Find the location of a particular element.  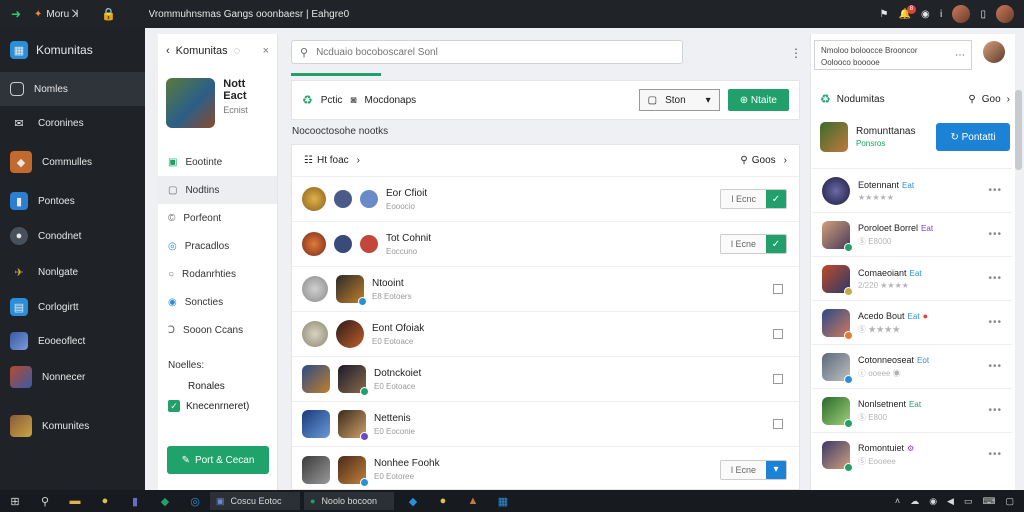

nav-item-pontoes: ▮ Pontoes is located at coordinates (72, 201).